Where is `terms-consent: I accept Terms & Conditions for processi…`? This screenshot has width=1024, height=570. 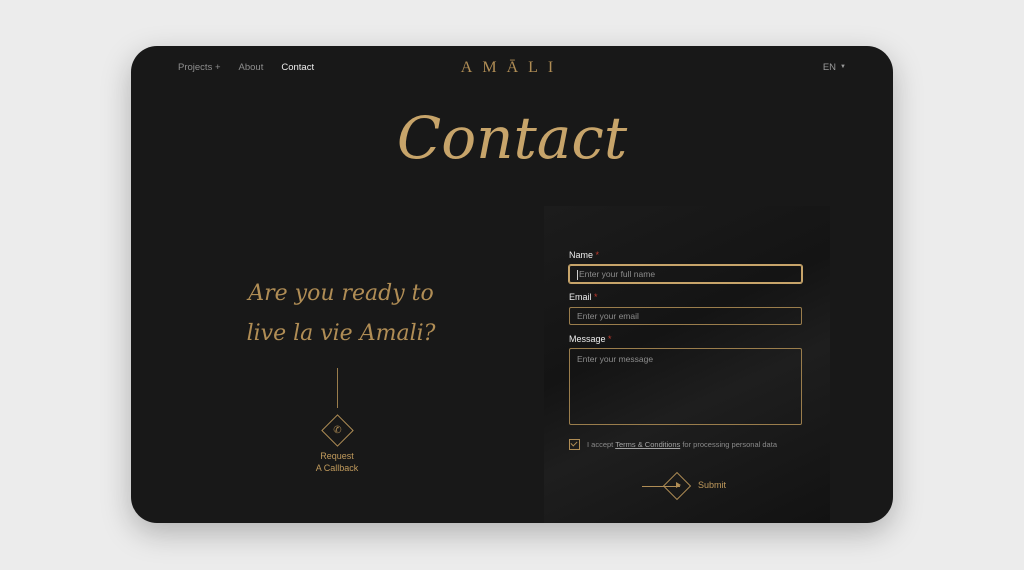
terms-consent: I accept Terms & Conditions for processi… is located at coordinates (673, 444).